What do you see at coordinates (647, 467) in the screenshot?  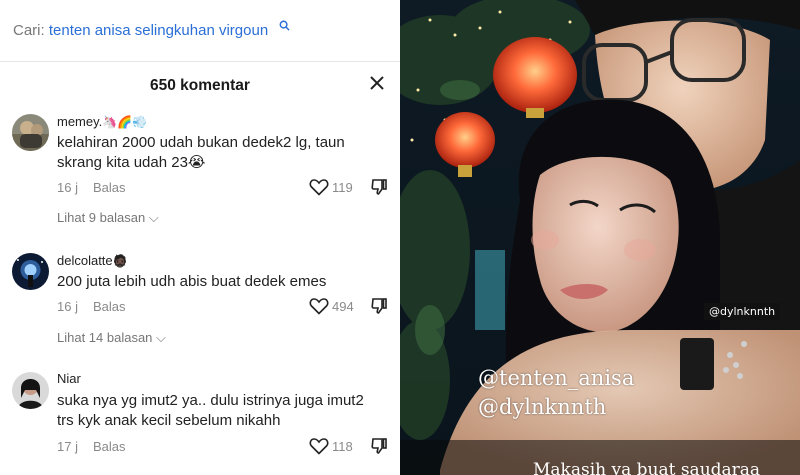 I see `story-caption: Makasih ya buat saudaraa` at bounding box center [647, 467].